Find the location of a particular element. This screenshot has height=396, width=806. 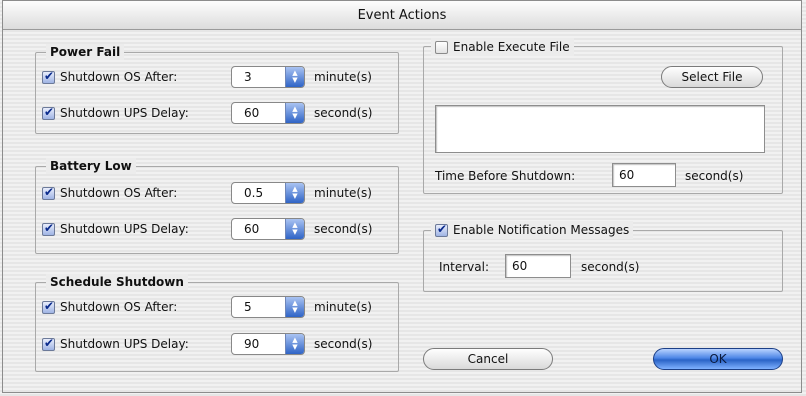

enable-notification-checkbox is located at coordinates (441, 230).